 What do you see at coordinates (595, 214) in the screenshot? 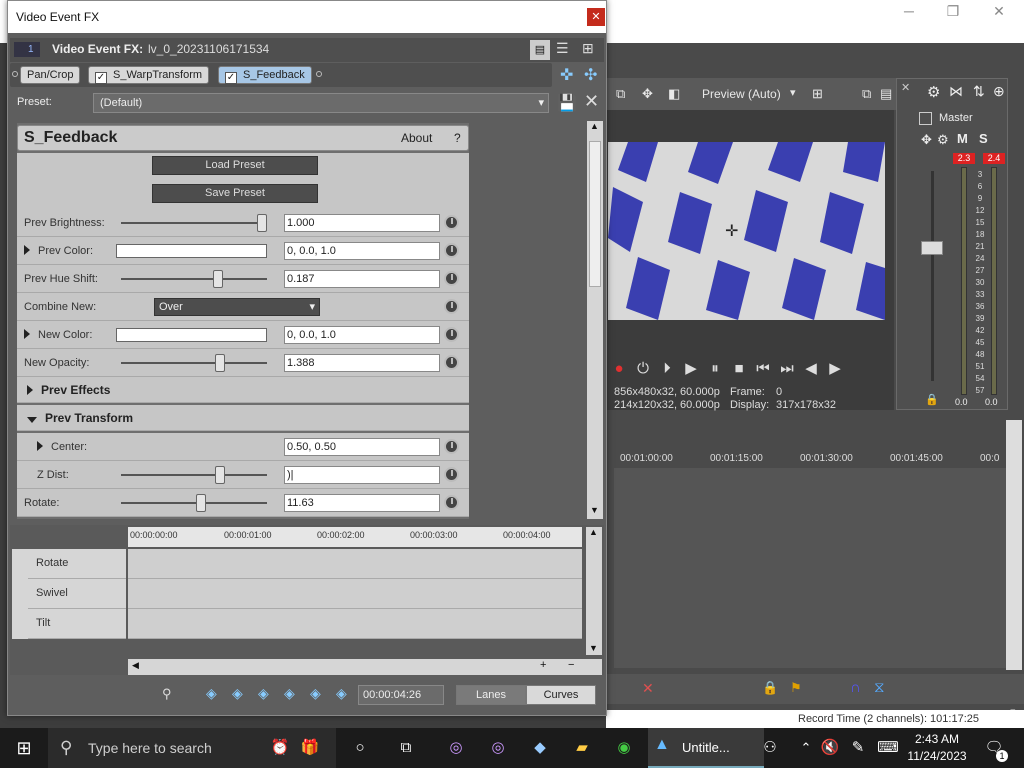
I see `scroll-thumb` at bounding box center [595, 214].